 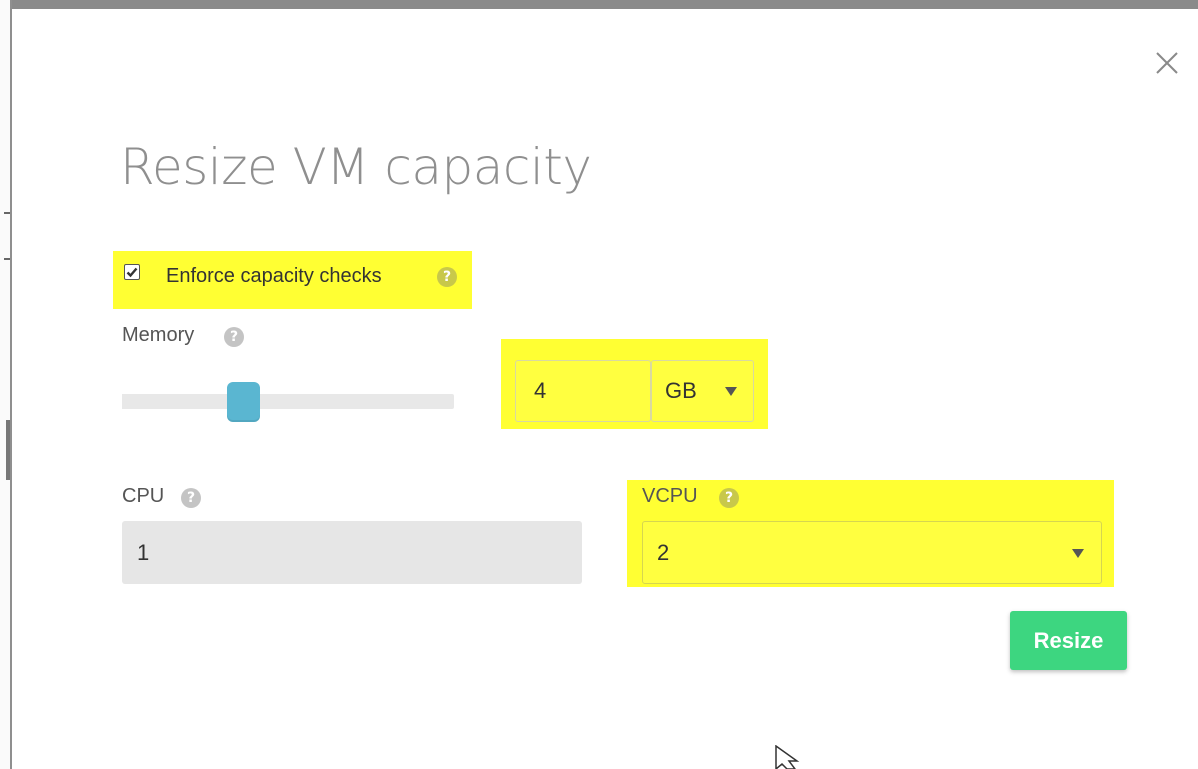 I want to click on memory-slider-handle, so click(x=243, y=402).